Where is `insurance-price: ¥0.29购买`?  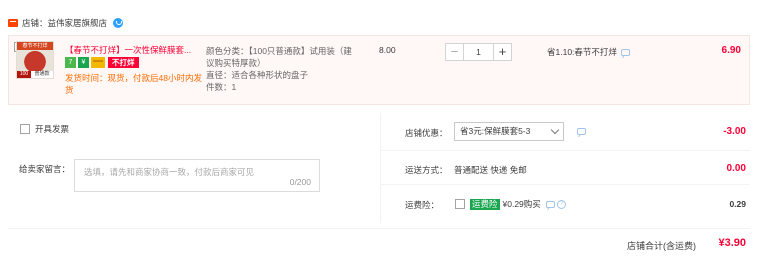
insurance-price: ¥0.29购买 is located at coordinates (521, 204).